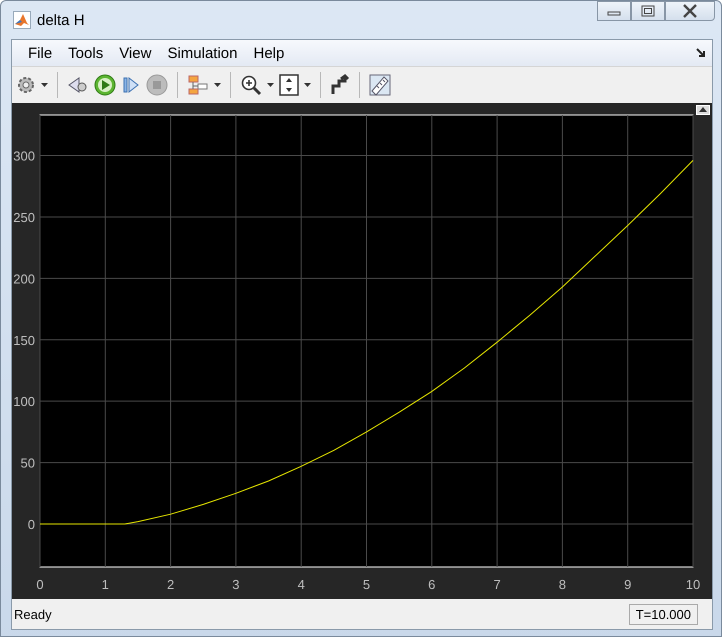 This screenshot has width=722, height=637. I want to click on x-tick-label: 0, so click(40, 584).